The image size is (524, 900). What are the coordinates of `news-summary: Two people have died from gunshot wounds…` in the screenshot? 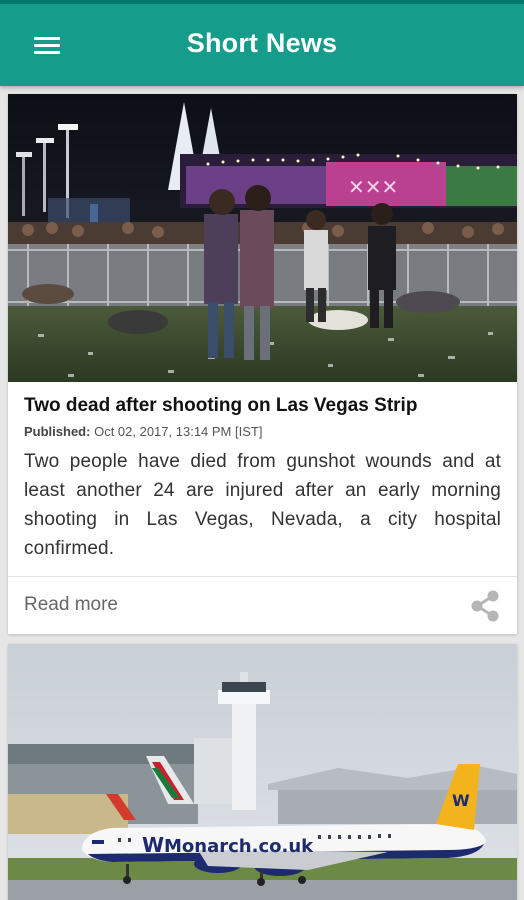 It's located at (262, 505).